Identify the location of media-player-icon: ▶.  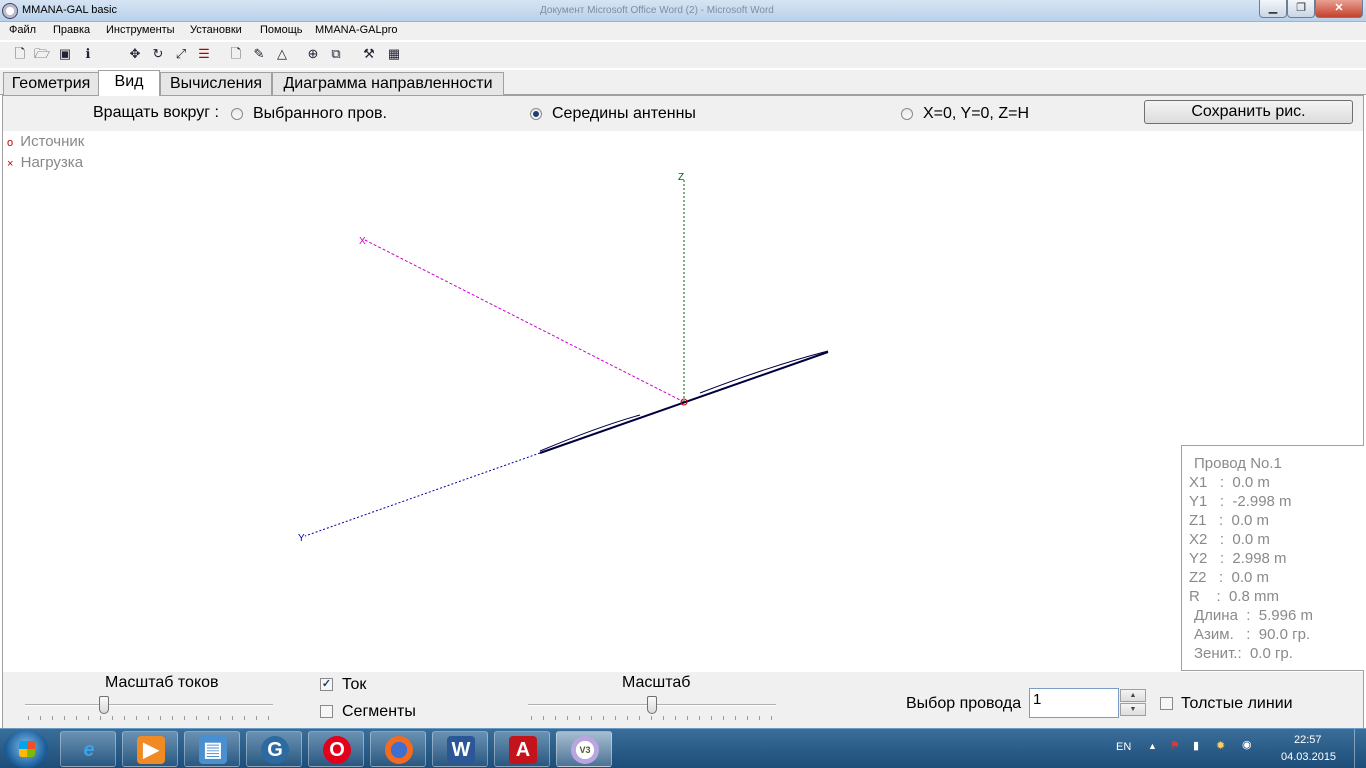
(151, 750).